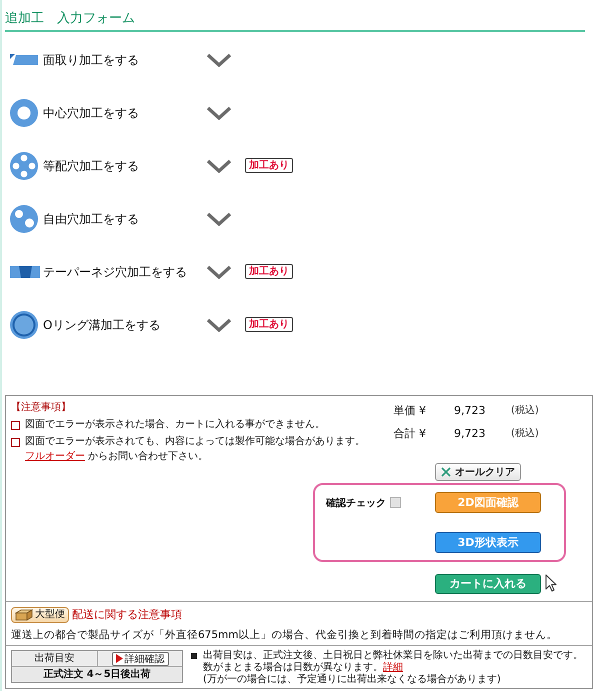 This screenshot has height=691, width=600. Describe the element at coordinates (97, 674) in the screenshot. I see `table-cell: 正式注文 4～5日後出荷` at that location.